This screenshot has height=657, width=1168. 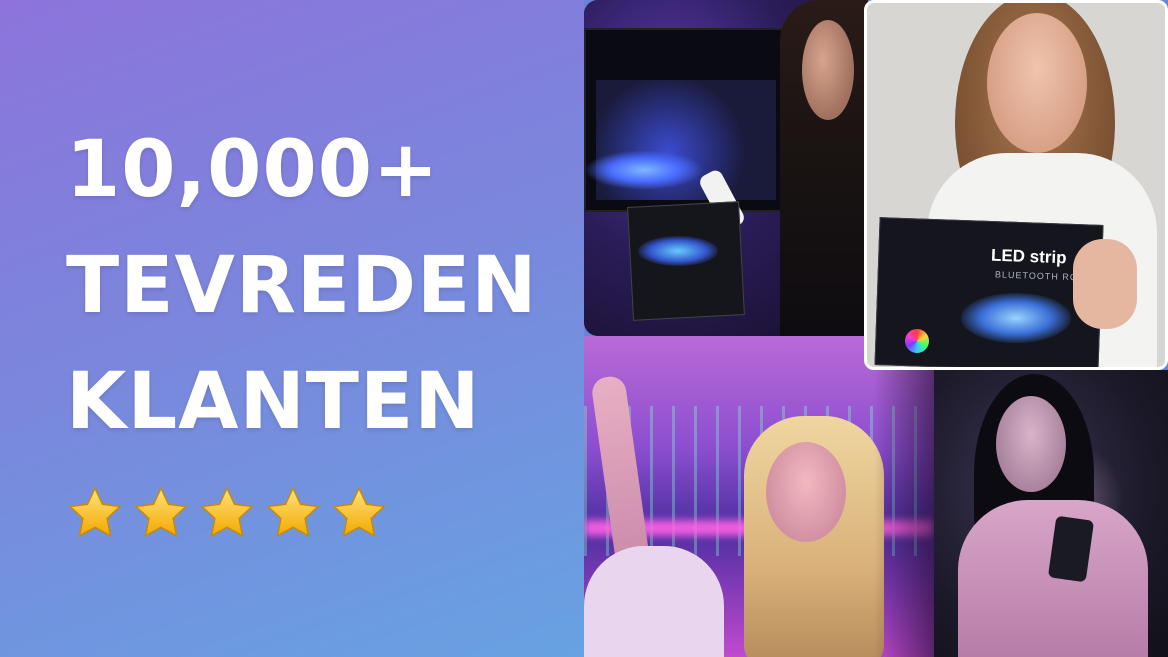 I want to click on headline-count: 10,000+, so click(x=253, y=170).